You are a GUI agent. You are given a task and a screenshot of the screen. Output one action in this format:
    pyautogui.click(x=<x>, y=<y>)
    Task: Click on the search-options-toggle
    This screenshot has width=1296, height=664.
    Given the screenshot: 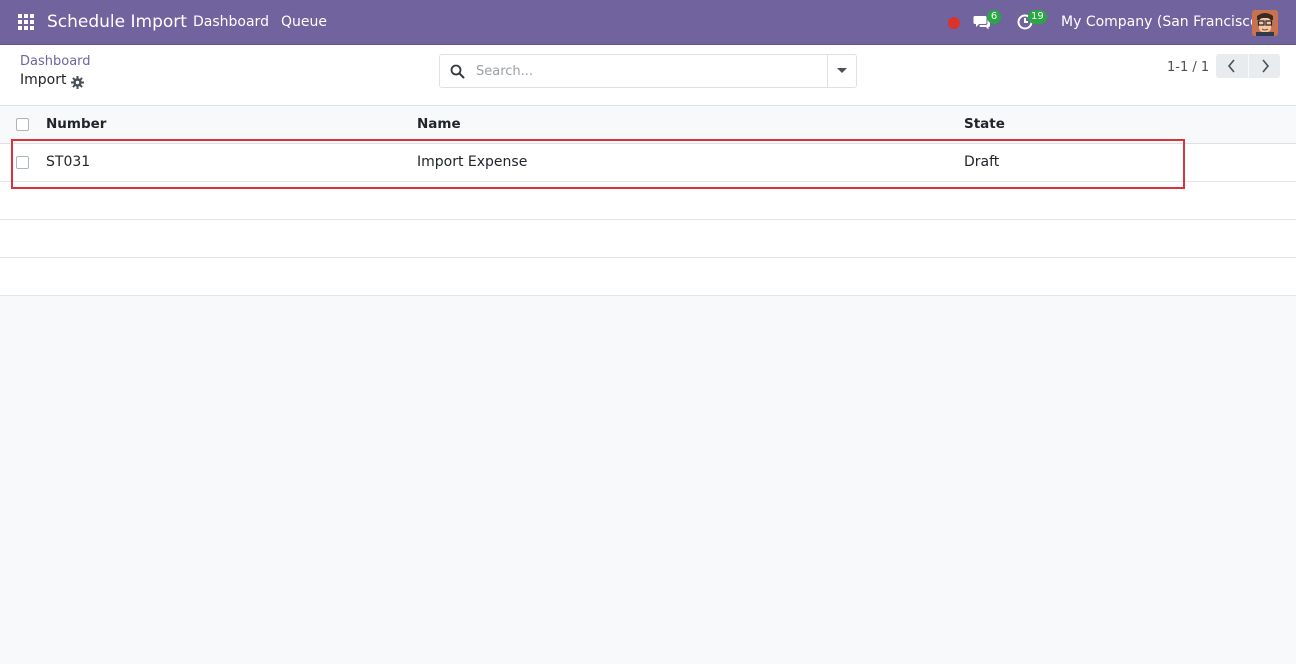 What is the action you would take?
    pyautogui.click(x=841, y=71)
    